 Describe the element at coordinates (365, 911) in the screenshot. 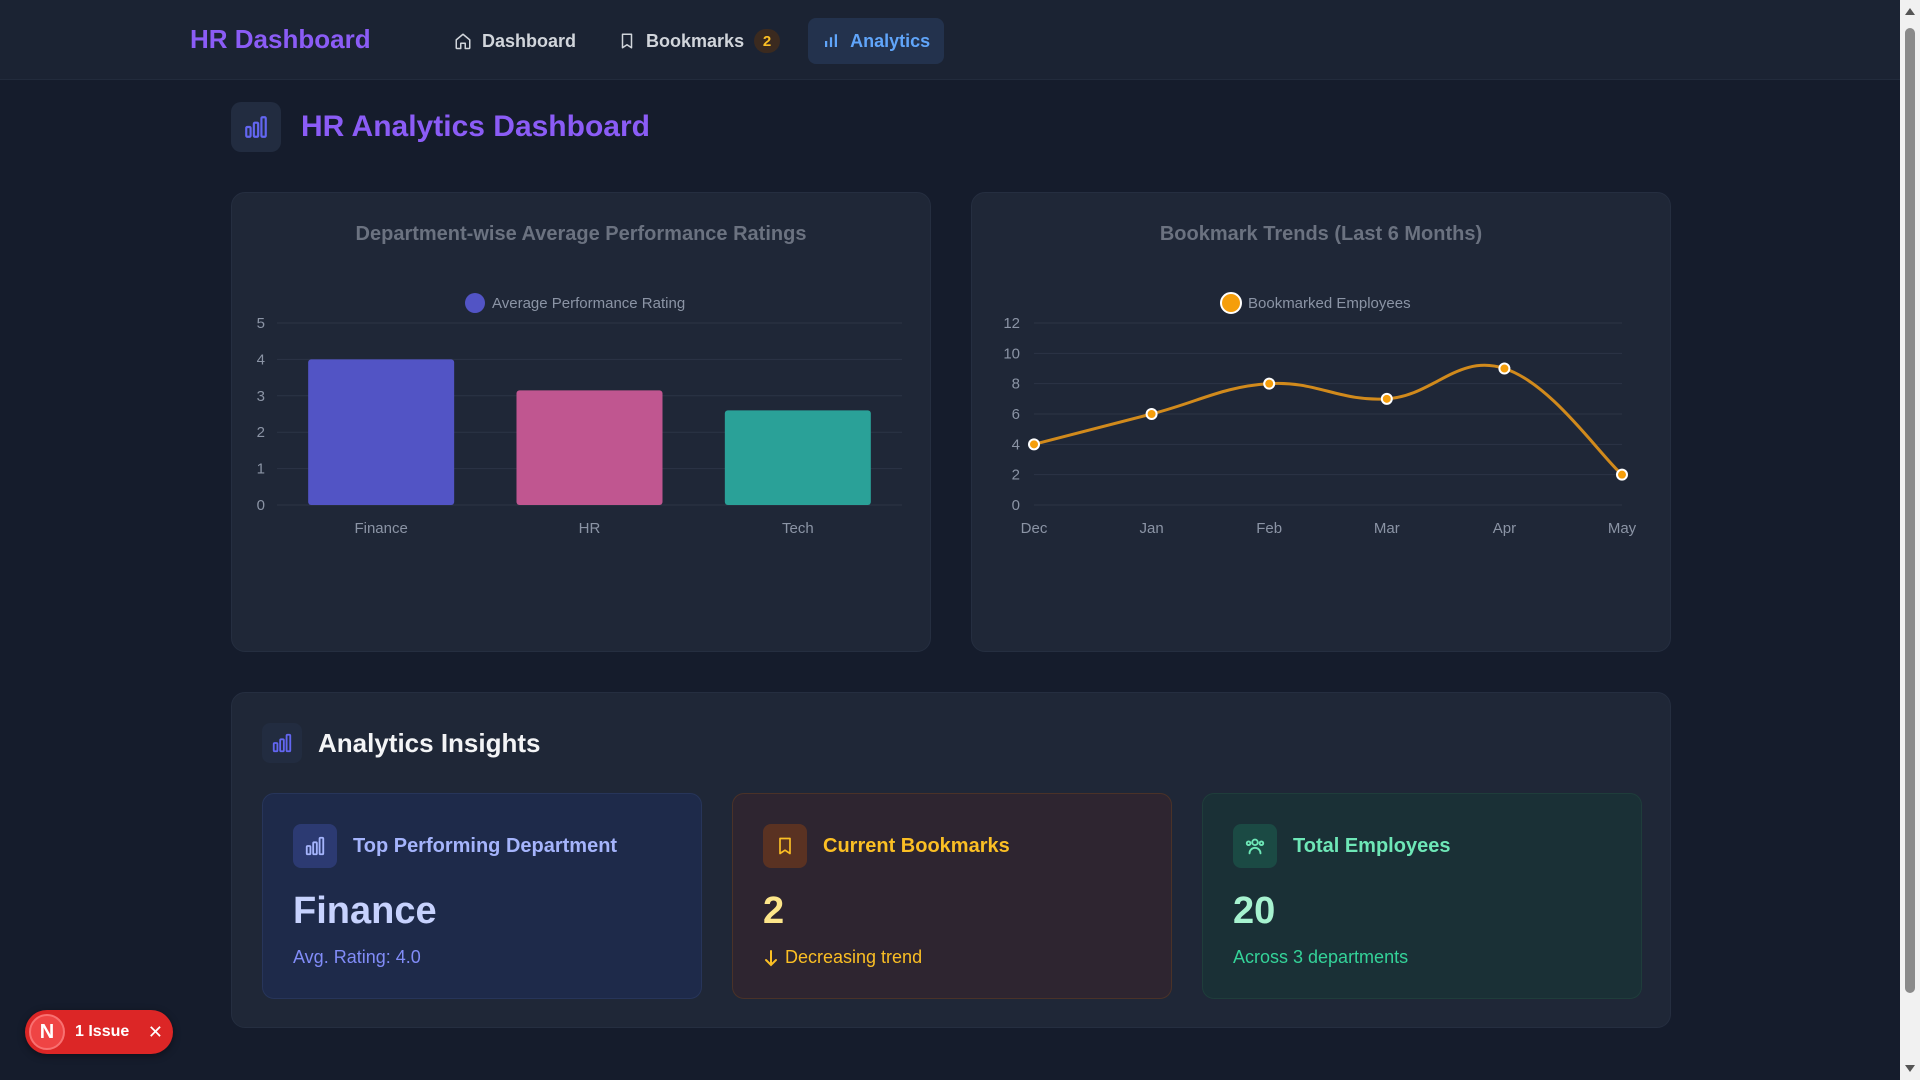

I see `stat-value: Finance` at that location.